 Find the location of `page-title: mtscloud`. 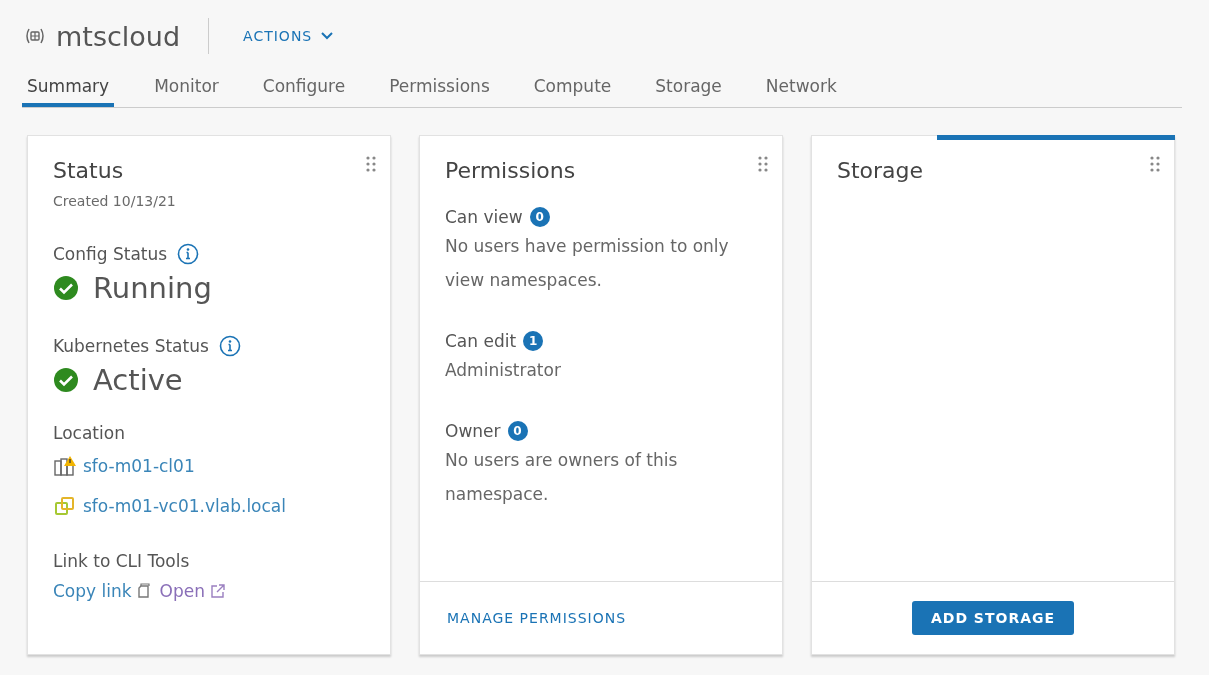

page-title: mtscloud is located at coordinates (118, 36).